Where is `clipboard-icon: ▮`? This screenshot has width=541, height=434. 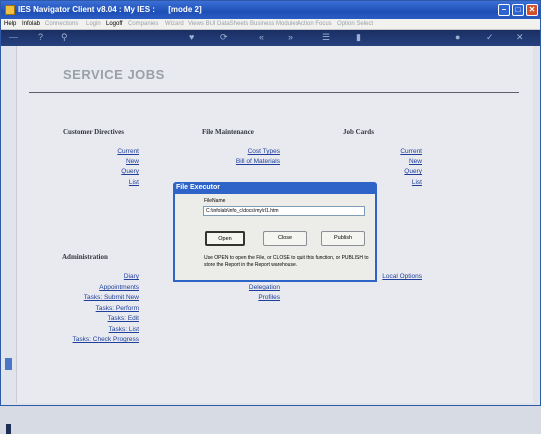 clipboard-icon: ▮ is located at coordinates (358, 37).